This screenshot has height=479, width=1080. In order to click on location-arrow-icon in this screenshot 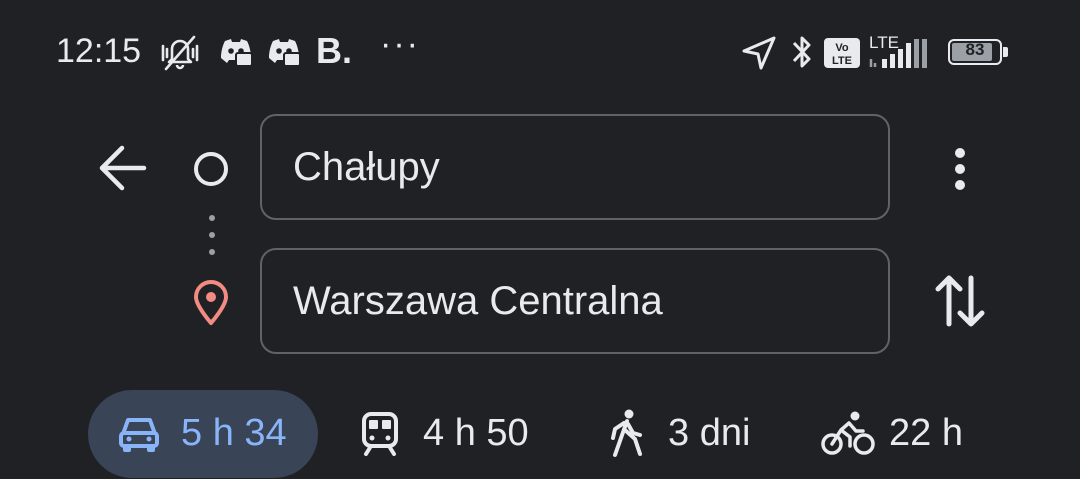, I will do `click(759, 53)`.